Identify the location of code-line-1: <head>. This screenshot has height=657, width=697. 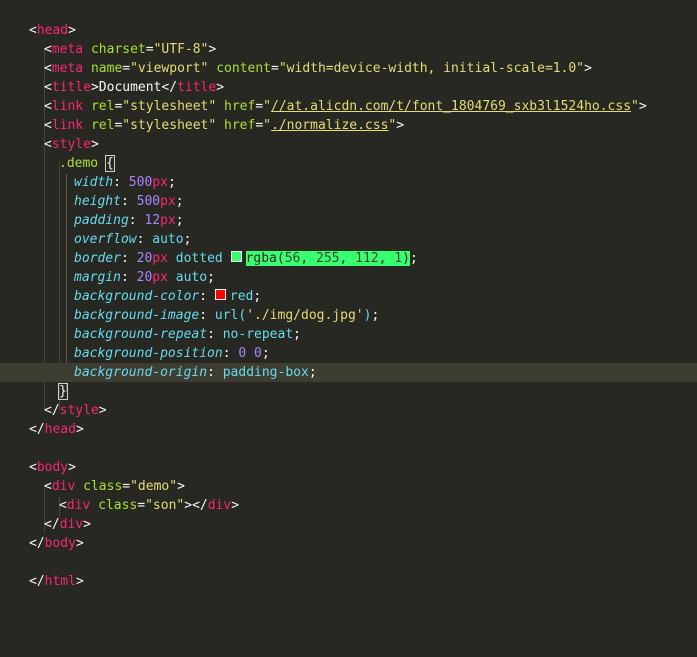
(52, 30).